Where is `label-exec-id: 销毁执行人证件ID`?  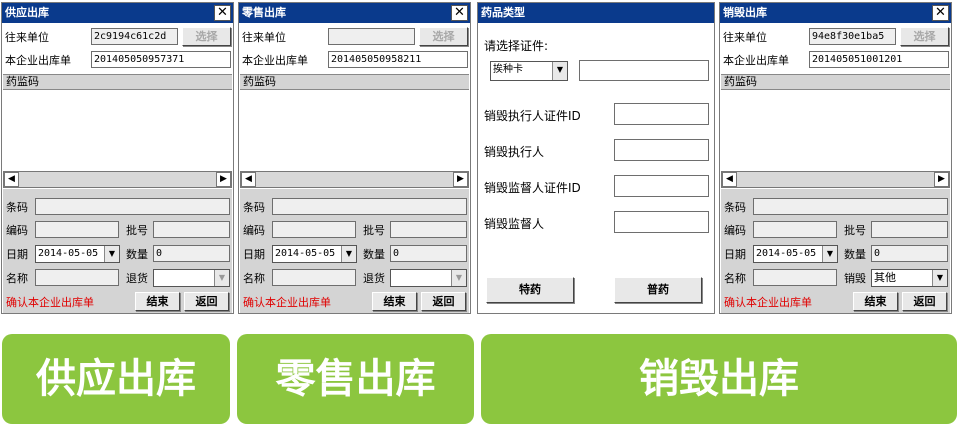 label-exec-id: 销毁执行人证件ID is located at coordinates (532, 116).